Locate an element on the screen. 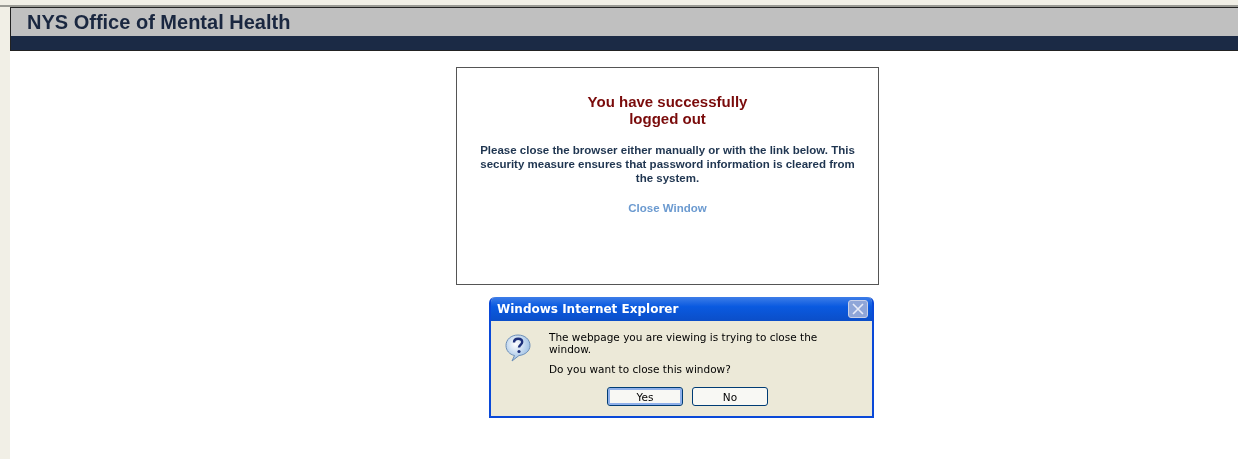 Image resolution: width=1238 pixels, height=459 pixels. site-title: NYS Office of Mental Health is located at coordinates (159, 22).